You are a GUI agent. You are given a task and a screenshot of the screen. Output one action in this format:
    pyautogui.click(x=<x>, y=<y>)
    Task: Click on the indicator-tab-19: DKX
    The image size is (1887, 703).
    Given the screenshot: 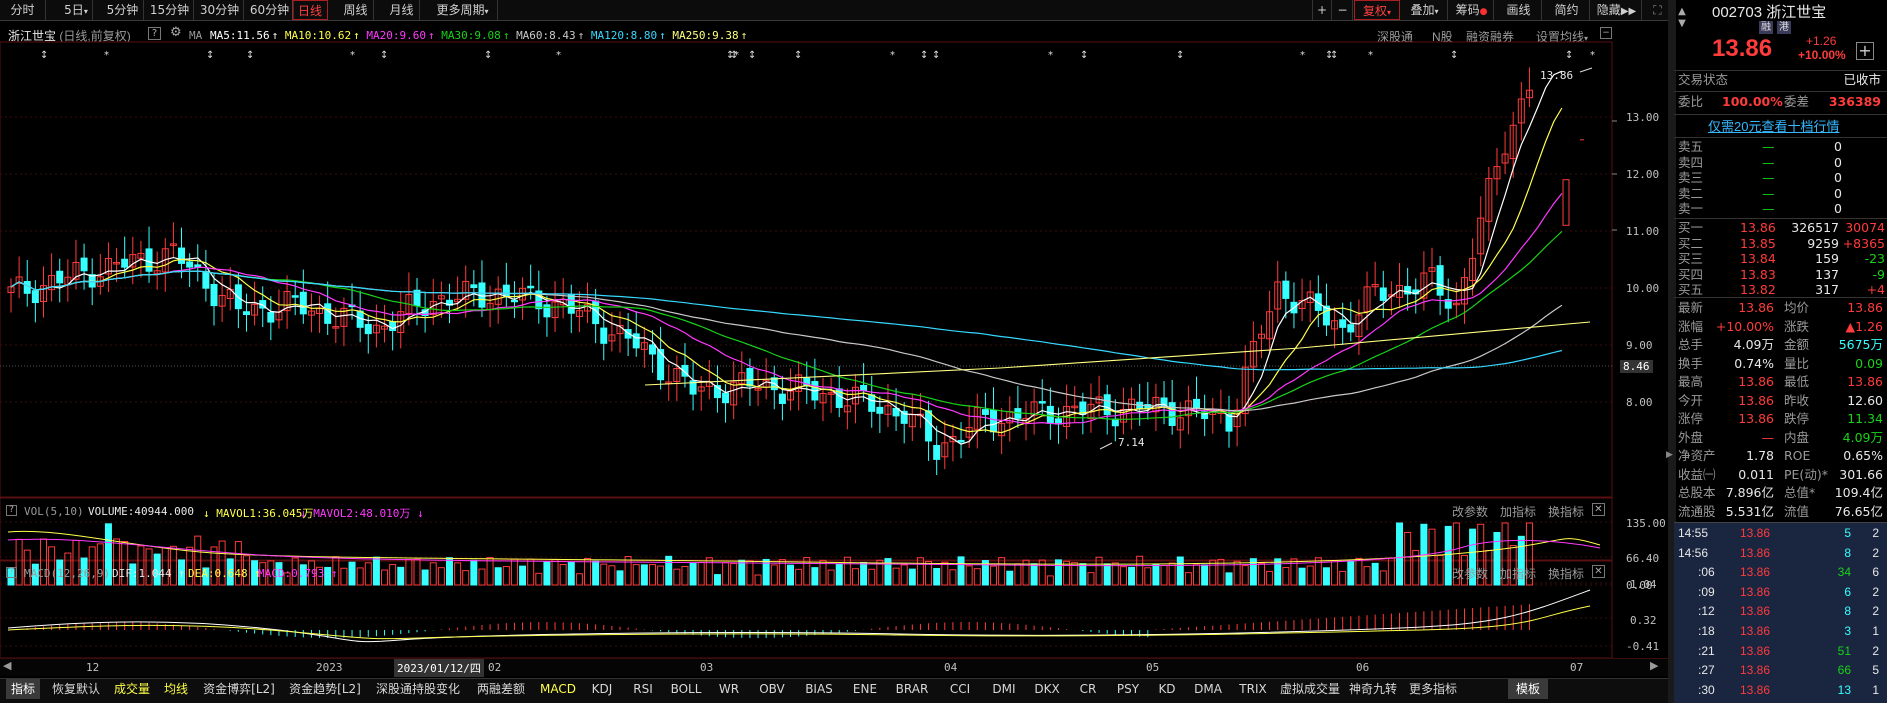 What is the action you would take?
    pyautogui.click(x=1047, y=689)
    